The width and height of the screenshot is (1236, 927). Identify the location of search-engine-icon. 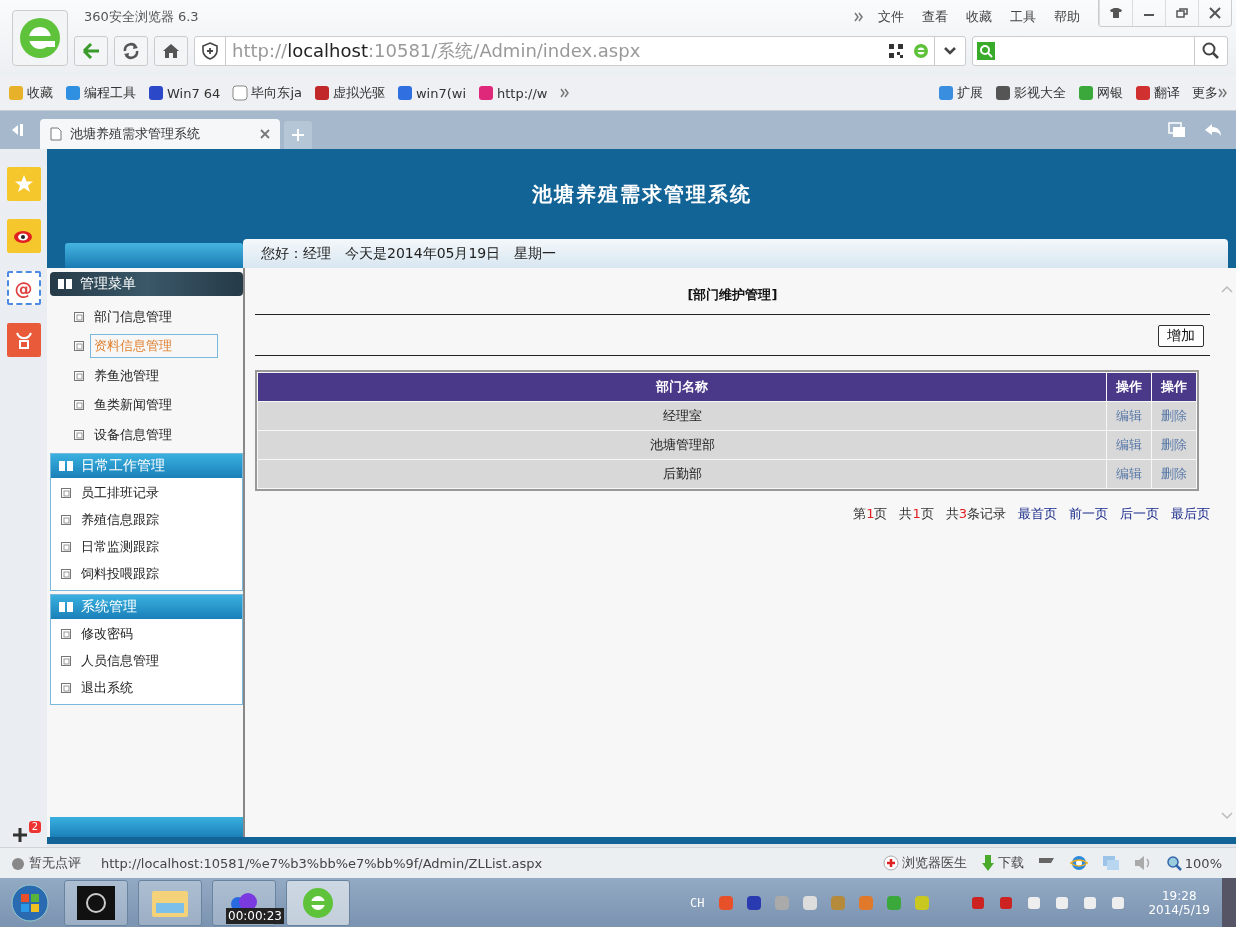
(986, 51).